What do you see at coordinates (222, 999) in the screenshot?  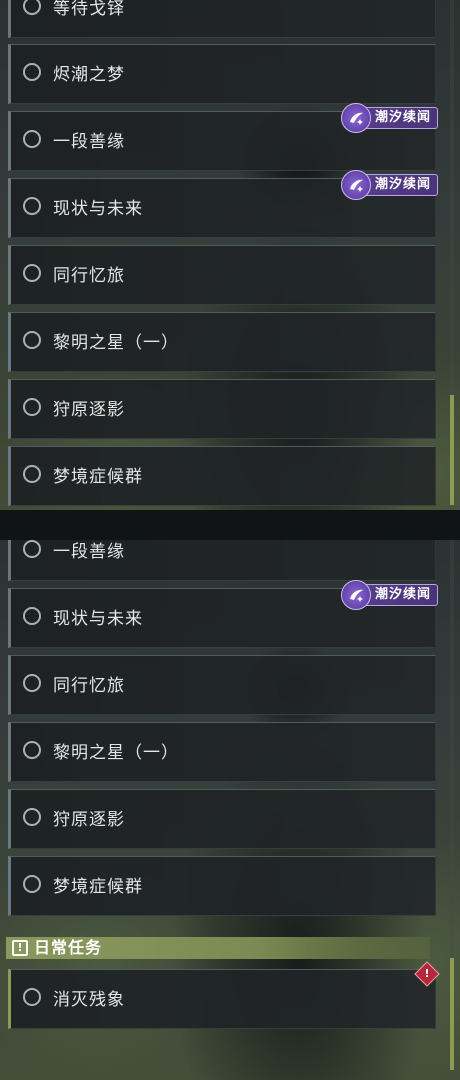 I see `quest-row-daily: 消灭残象` at bounding box center [222, 999].